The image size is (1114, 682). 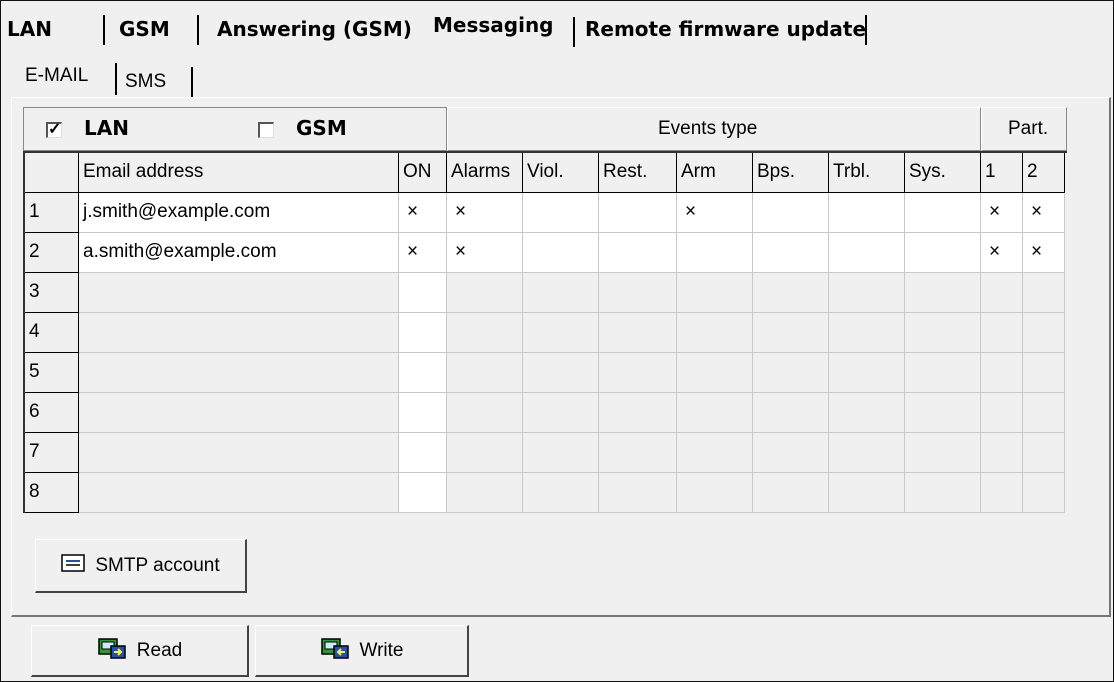 I want to click on table-cell-email-address: a.smith@example.com, so click(x=239, y=253).